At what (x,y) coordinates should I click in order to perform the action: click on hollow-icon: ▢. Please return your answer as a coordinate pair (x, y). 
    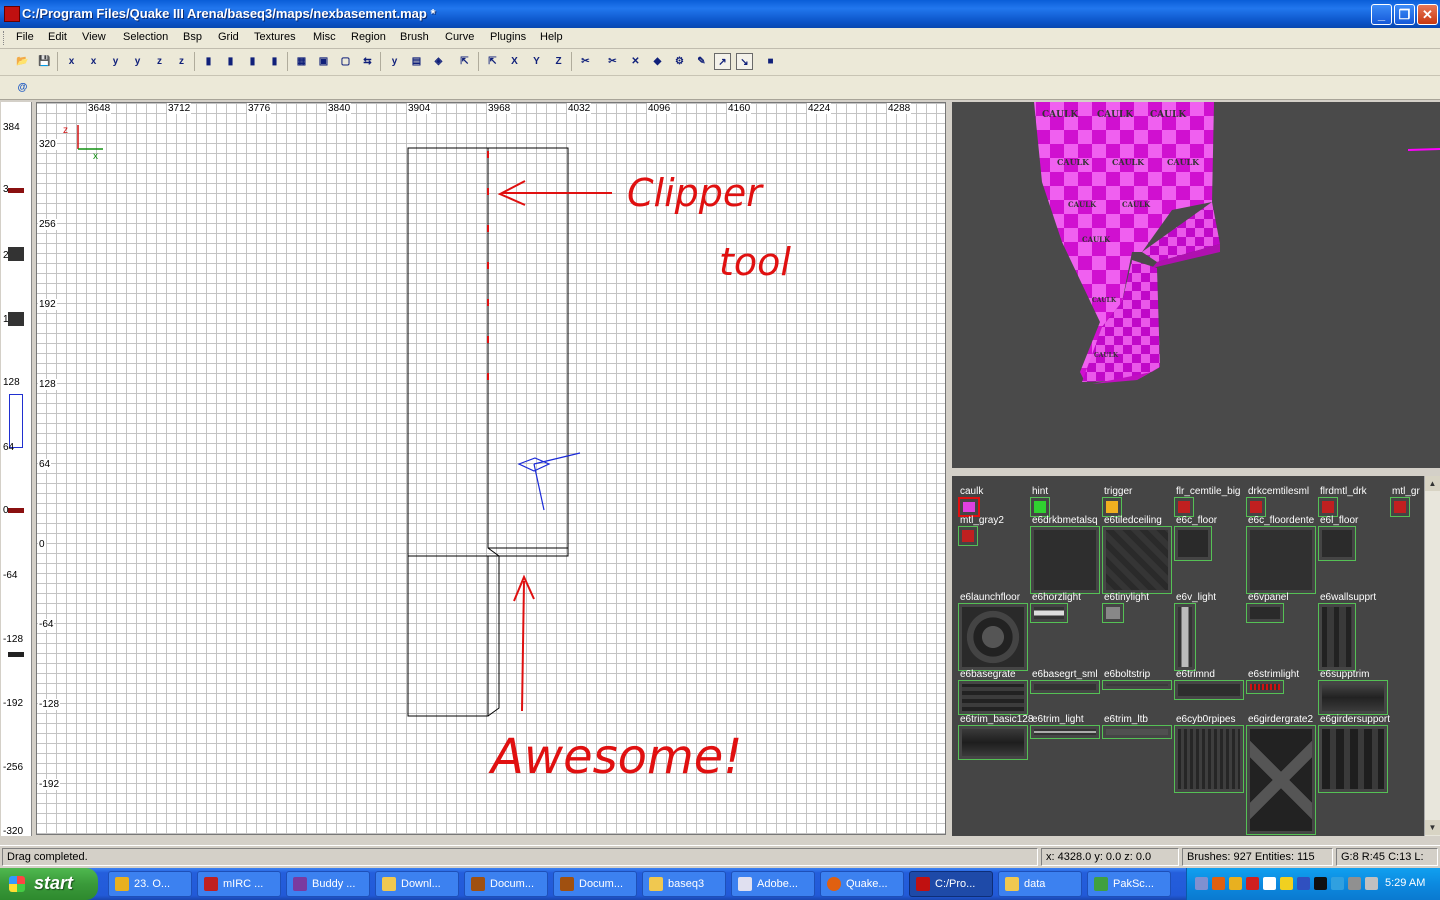
    Looking at the image, I should click on (345, 61).